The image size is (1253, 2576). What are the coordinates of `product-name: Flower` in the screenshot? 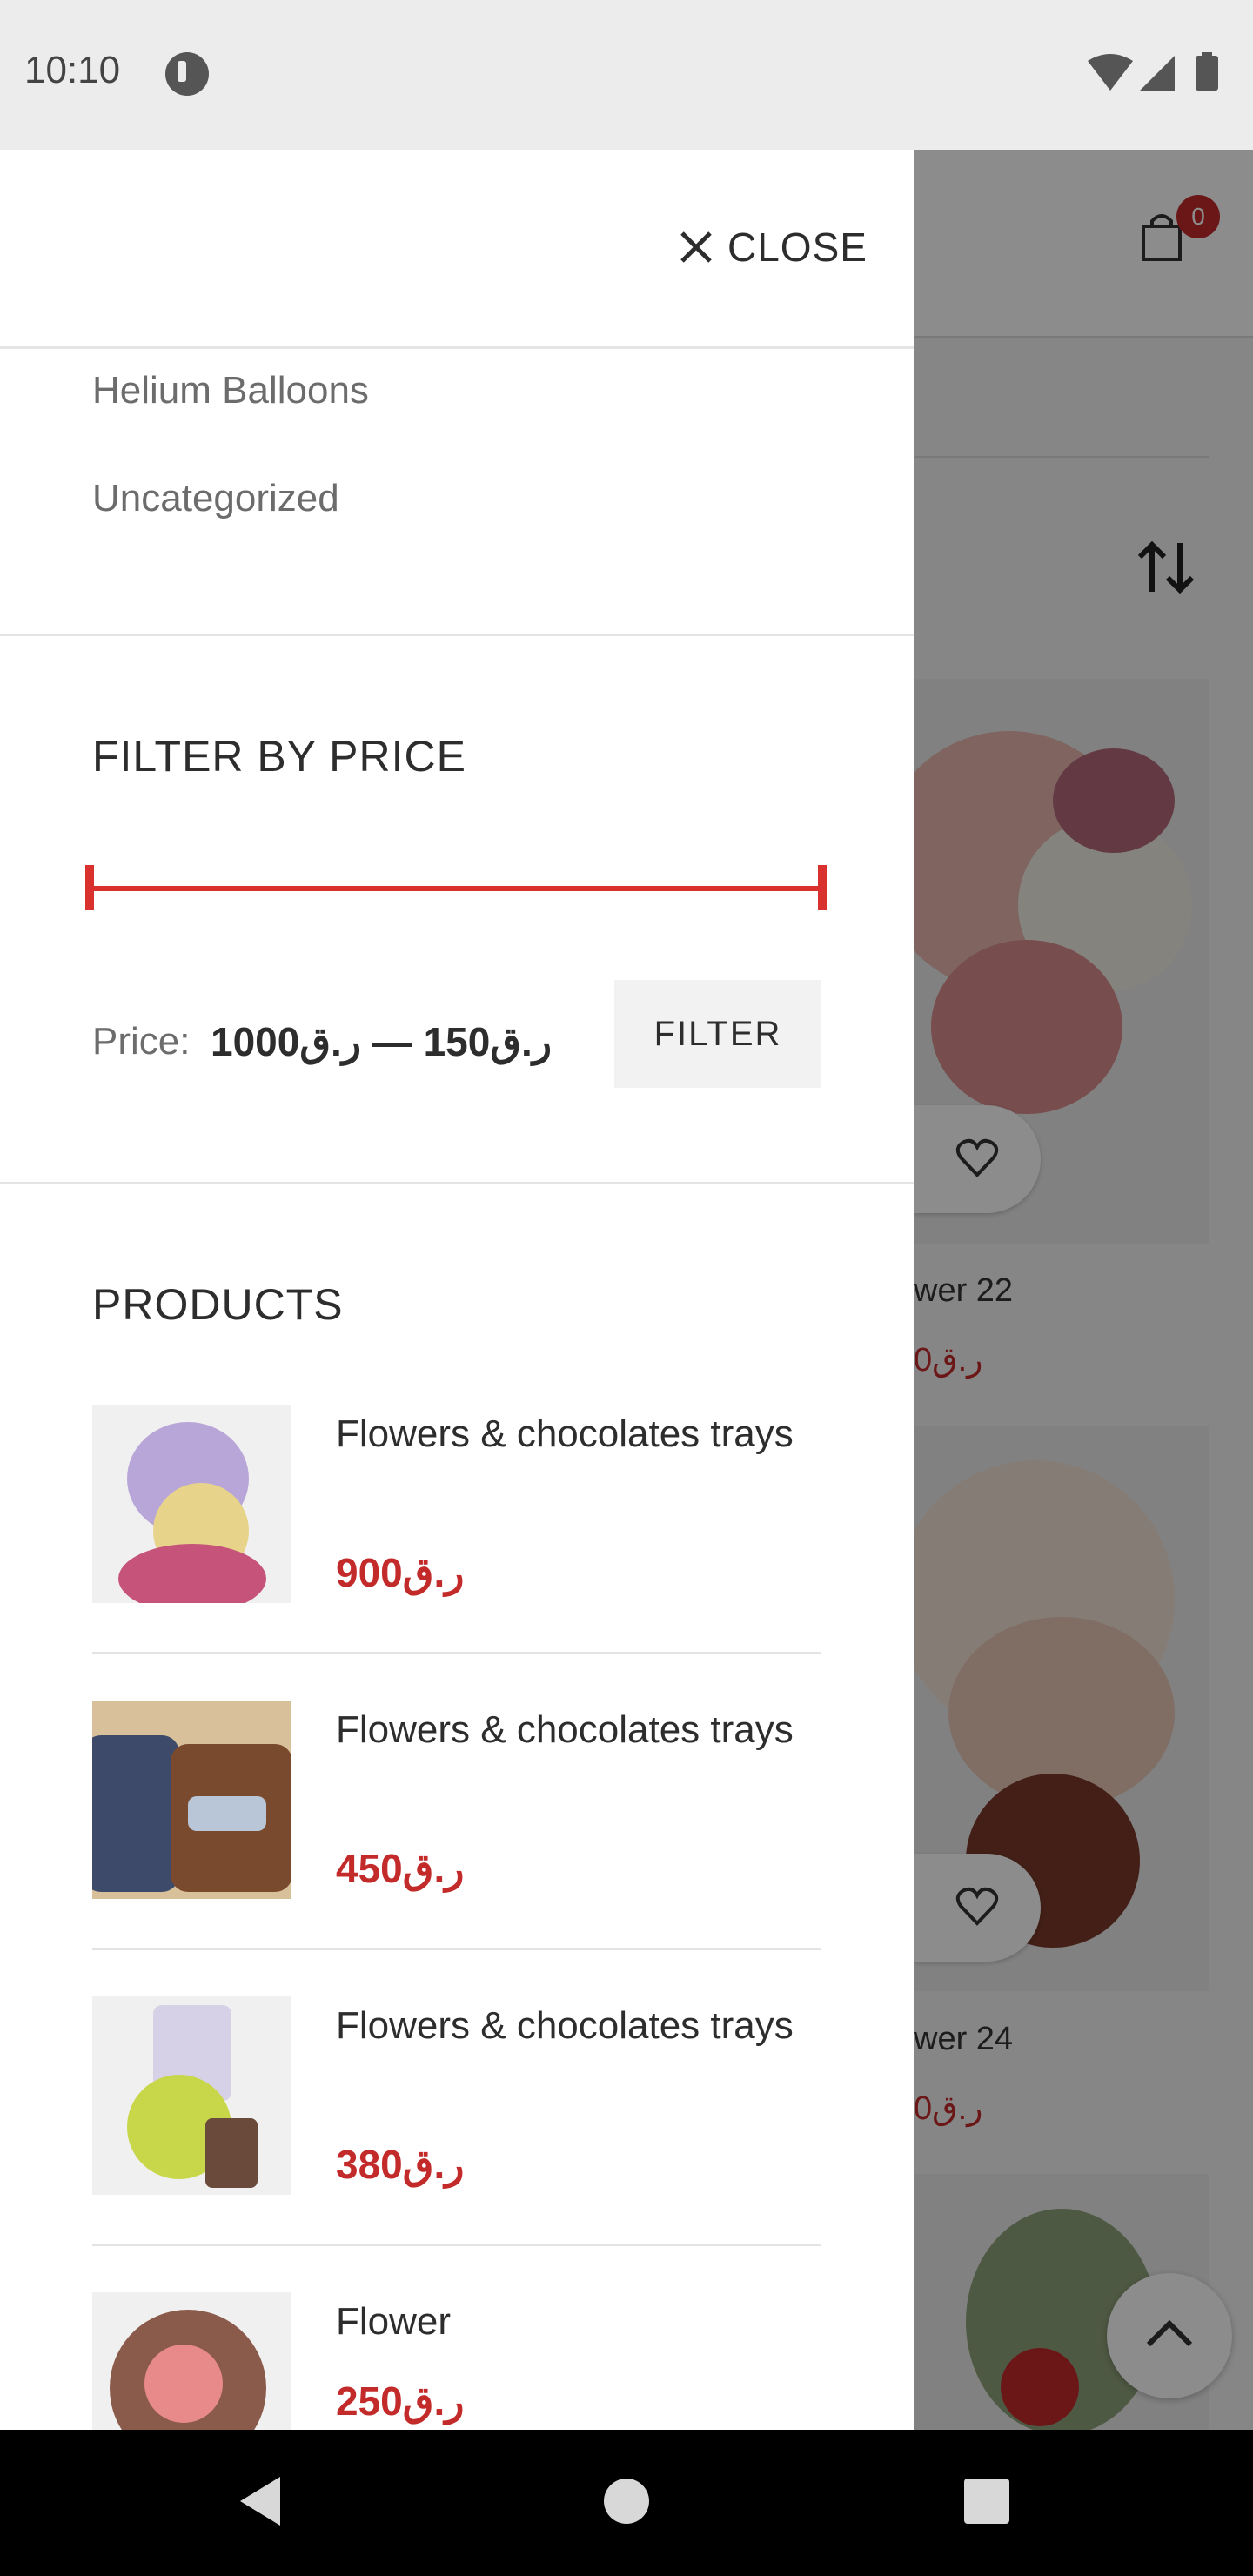 It's located at (571, 2321).